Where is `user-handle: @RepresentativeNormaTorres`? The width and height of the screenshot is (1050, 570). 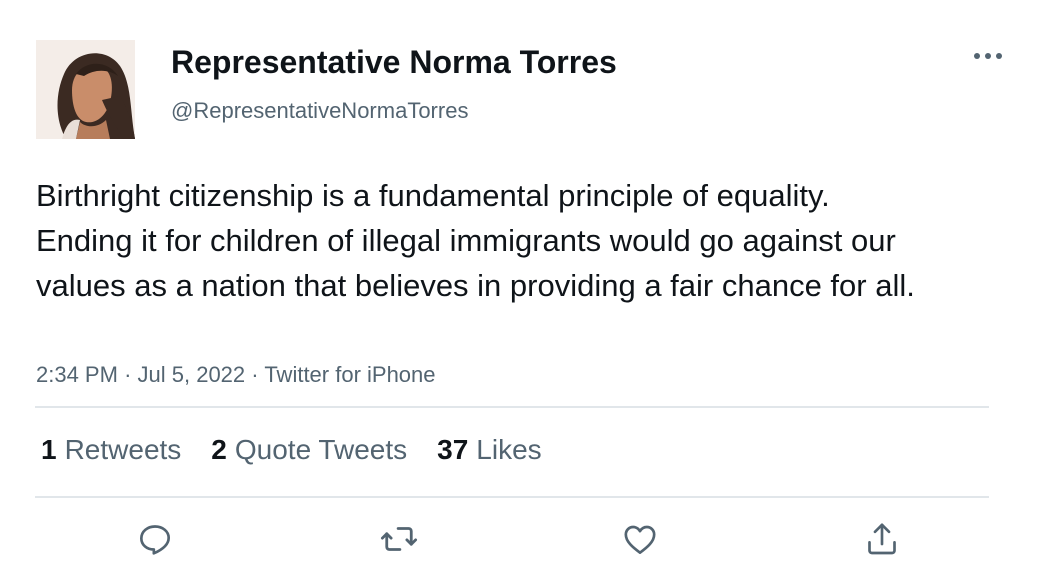 user-handle: @RepresentativeNormaTorres is located at coordinates (319, 111).